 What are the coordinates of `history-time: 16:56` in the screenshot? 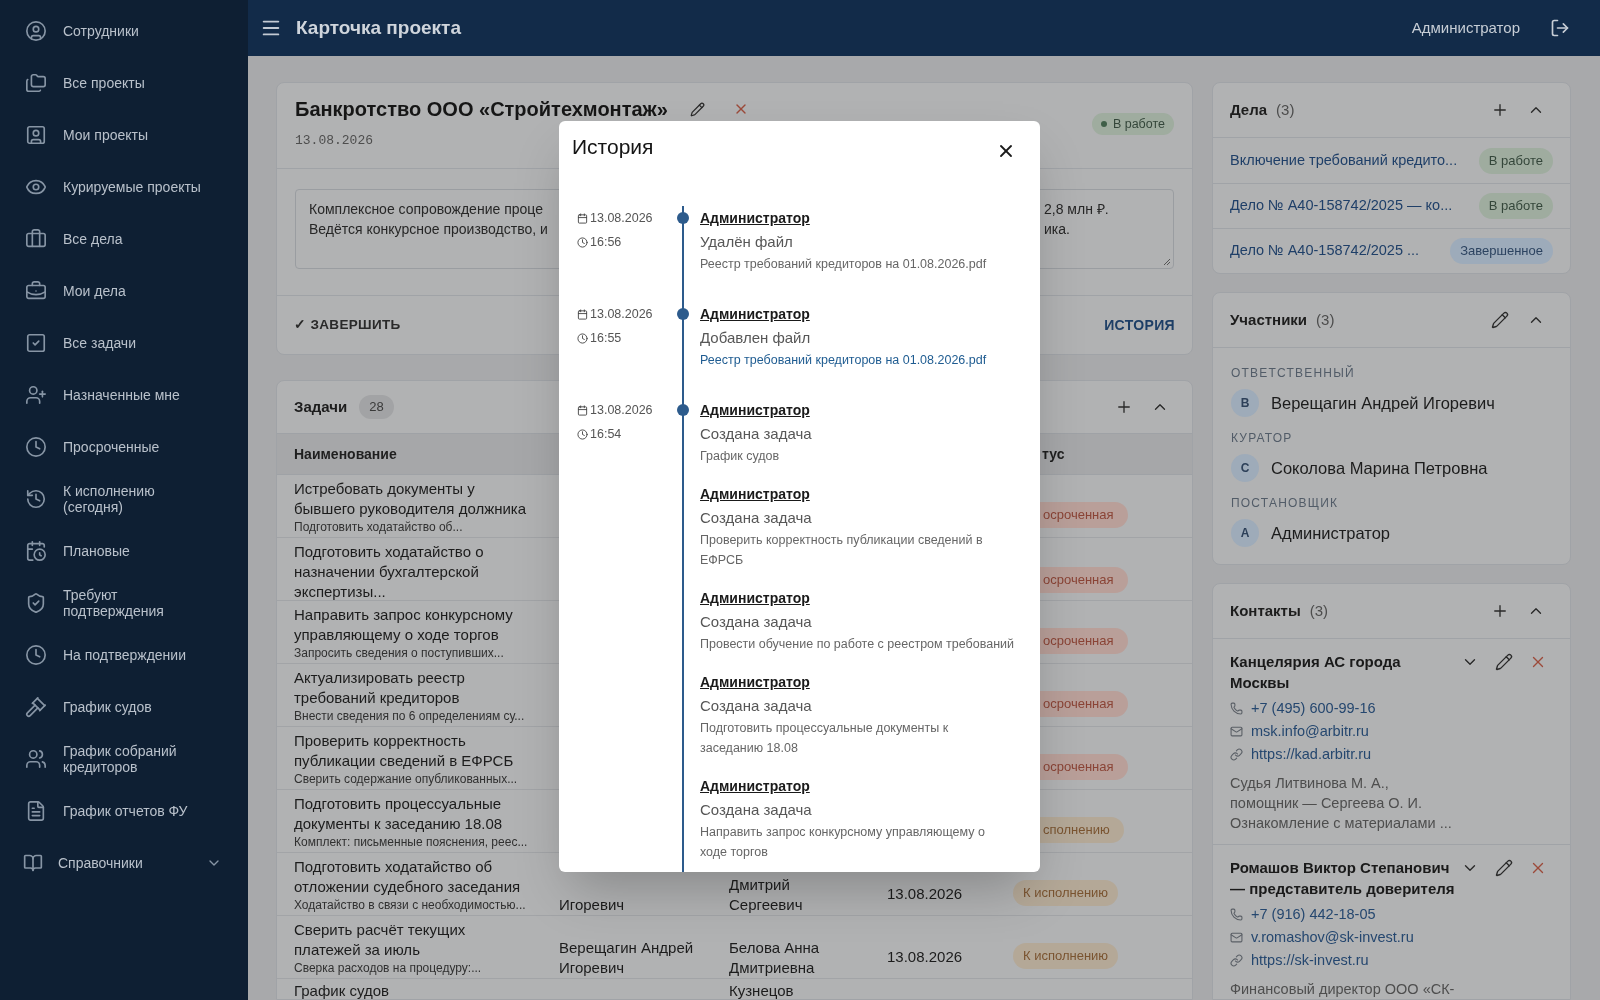 It's located at (606, 242).